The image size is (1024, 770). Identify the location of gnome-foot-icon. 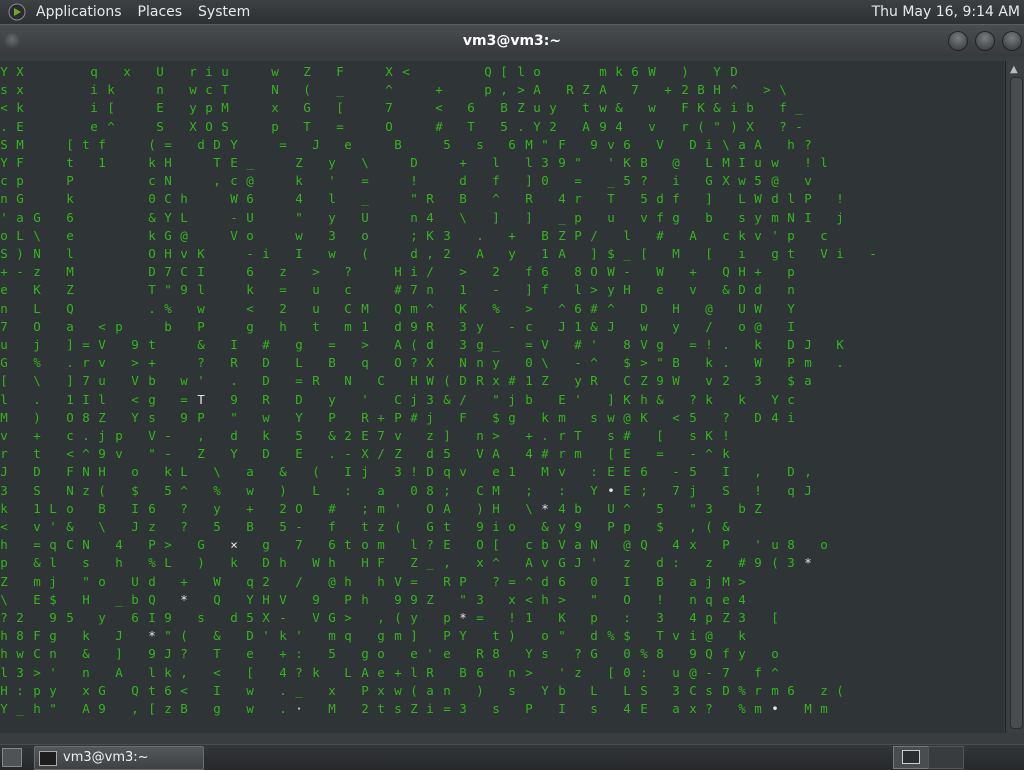
(17, 12).